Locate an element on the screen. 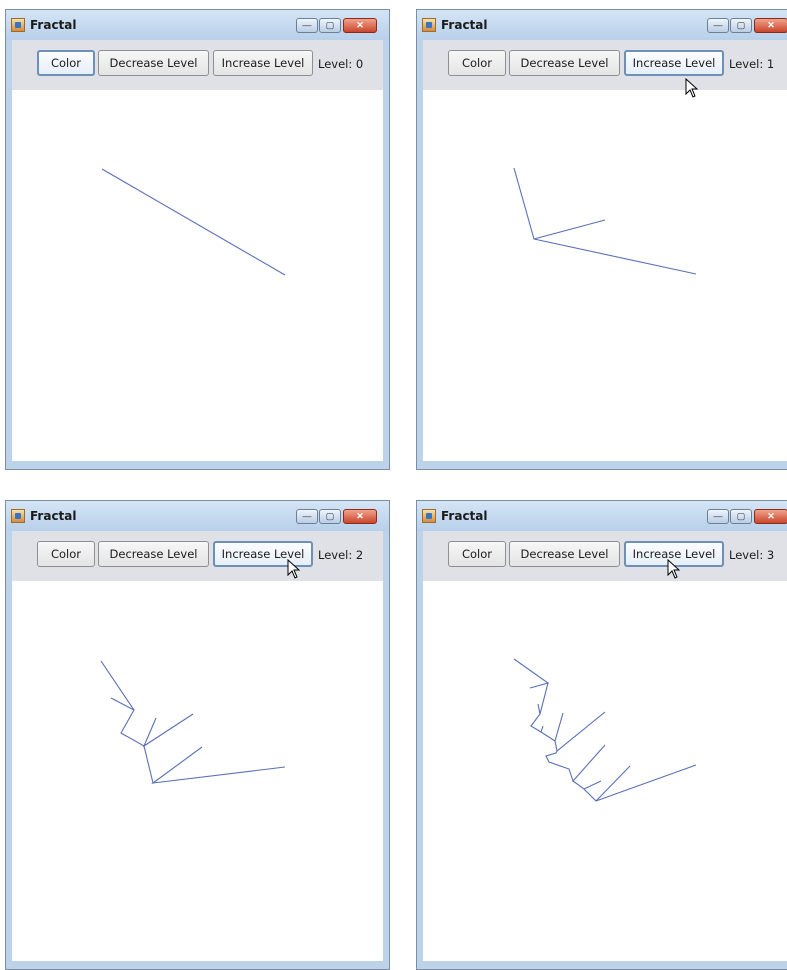 Image resolution: width=787 pixels, height=970 pixels. level-label: Level: 1 is located at coordinates (752, 64).